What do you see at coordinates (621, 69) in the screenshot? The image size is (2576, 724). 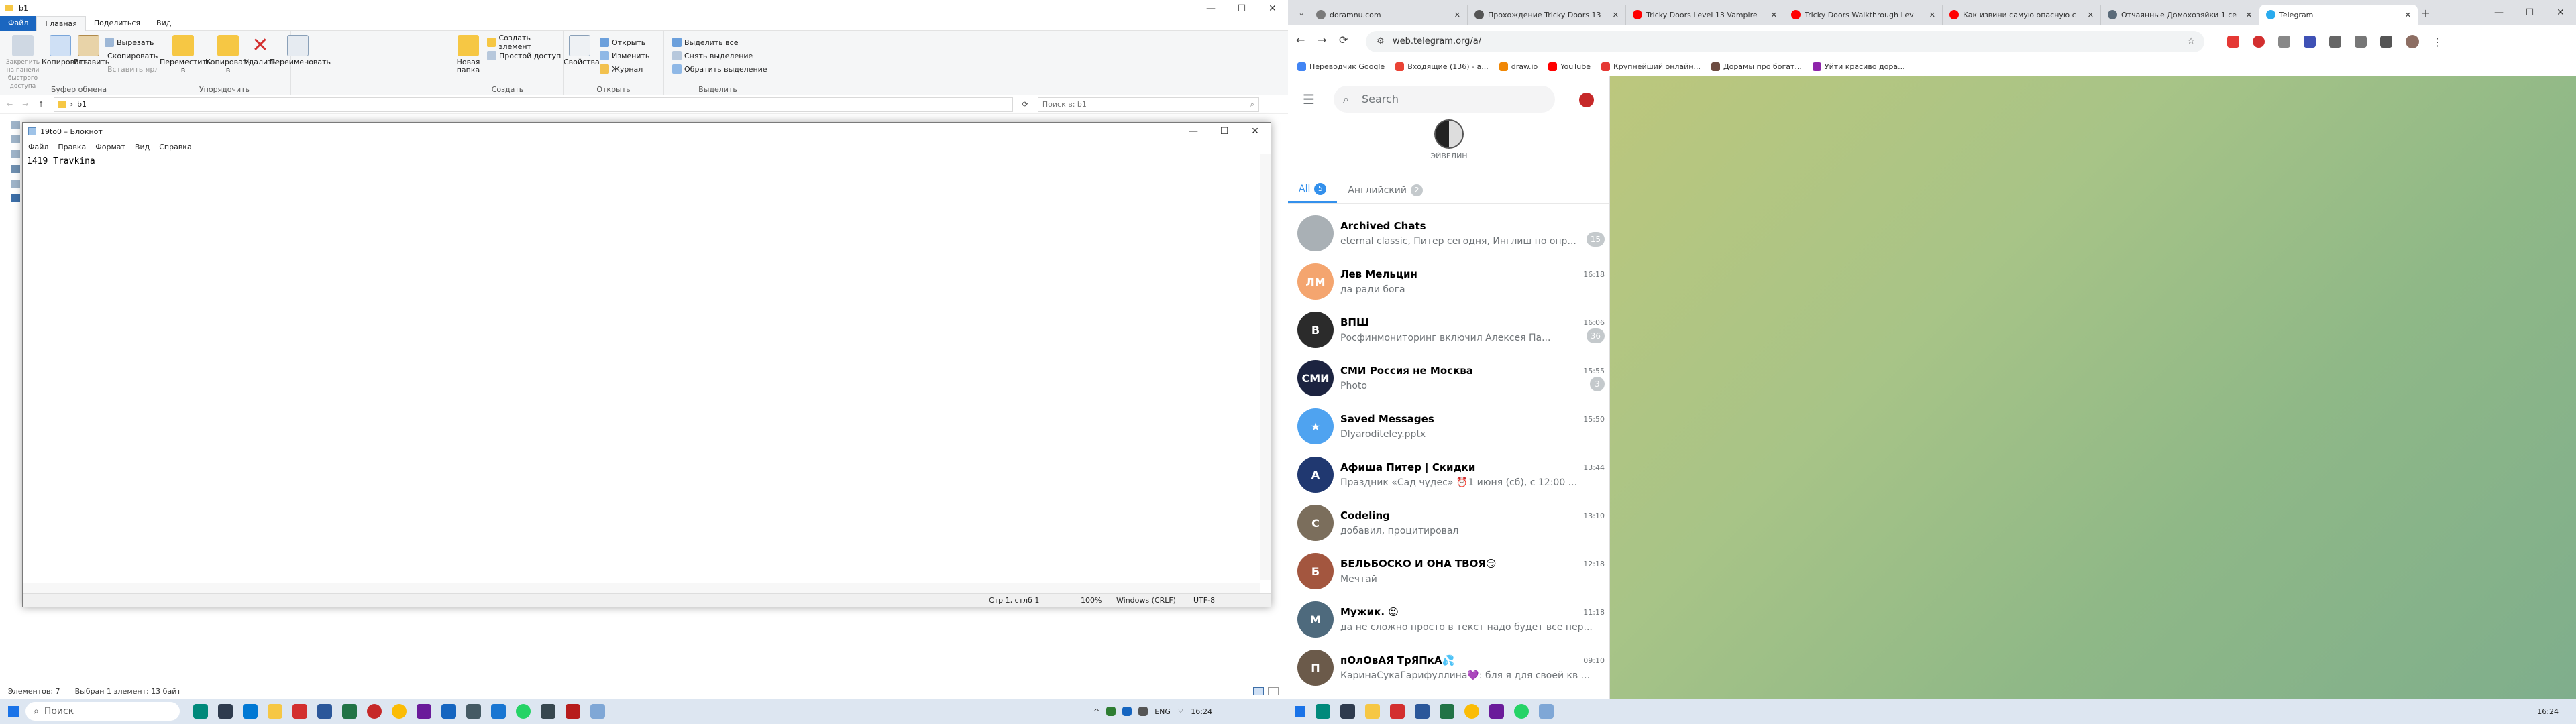 I see `history-button: Журнал` at bounding box center [621, 69].